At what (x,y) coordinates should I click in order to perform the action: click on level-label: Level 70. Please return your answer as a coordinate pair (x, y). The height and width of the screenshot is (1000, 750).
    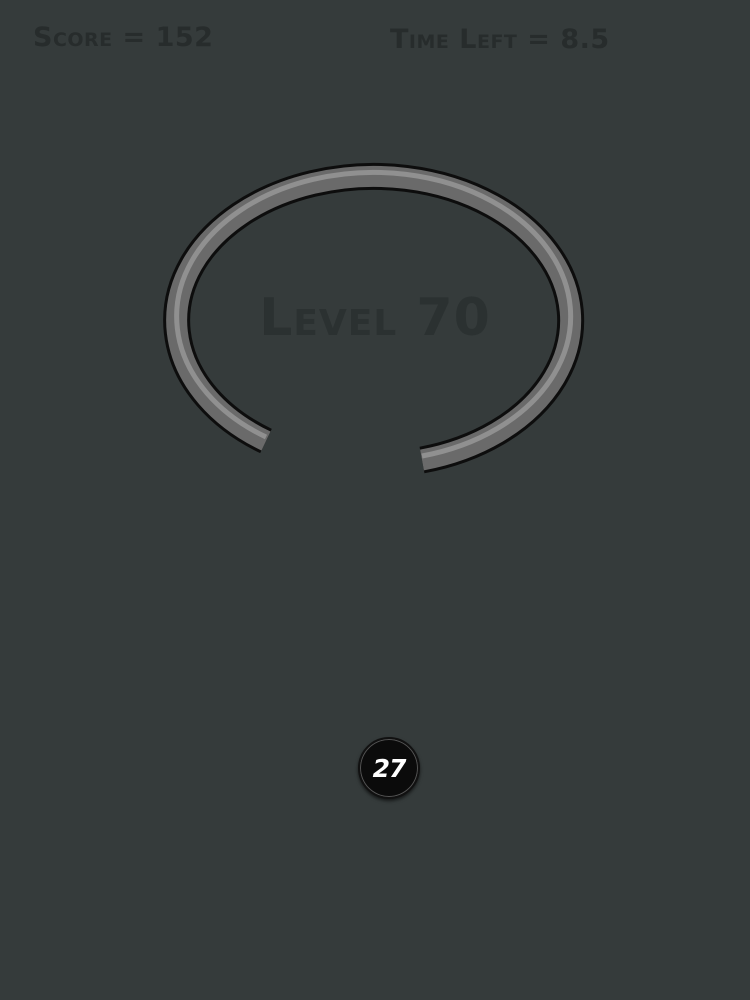
    Looking at the image, I should click on (375, 318).